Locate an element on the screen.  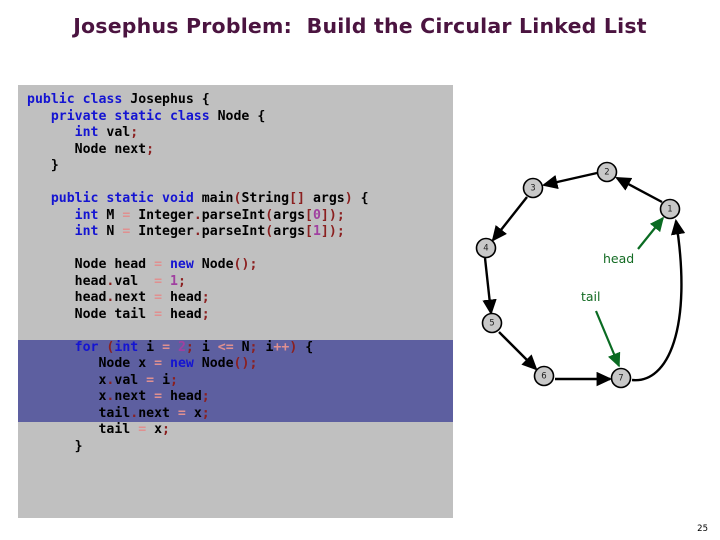
link-arrows is located at coordinates (584, 279).